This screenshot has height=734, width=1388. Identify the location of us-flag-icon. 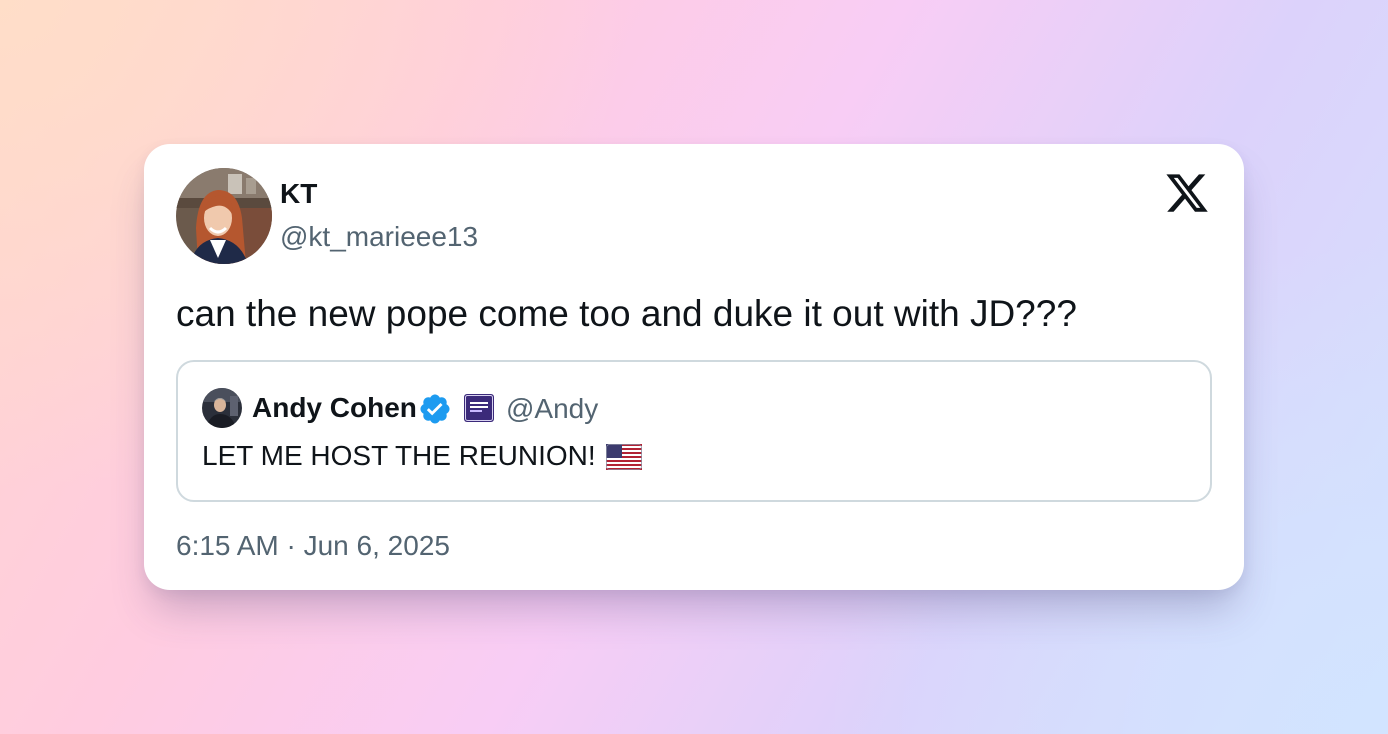
(623, 457).